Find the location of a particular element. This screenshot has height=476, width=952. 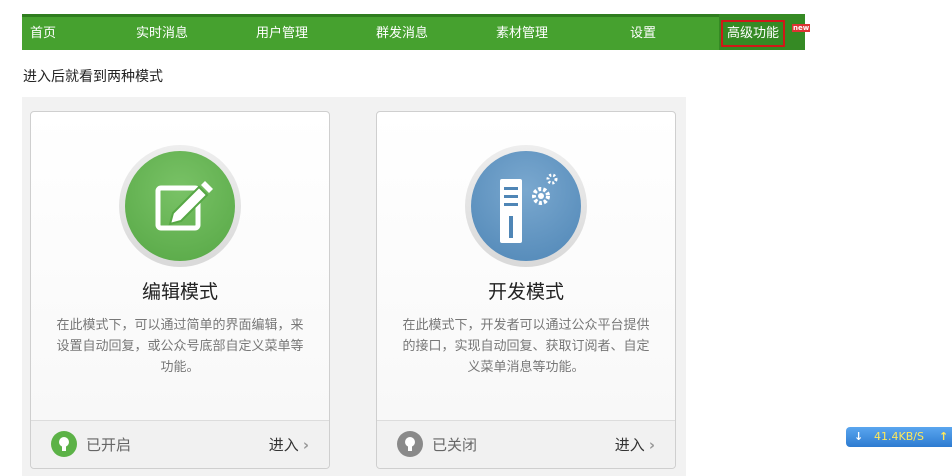

lightbulb-on-icon is located at coordinates (64, 444).